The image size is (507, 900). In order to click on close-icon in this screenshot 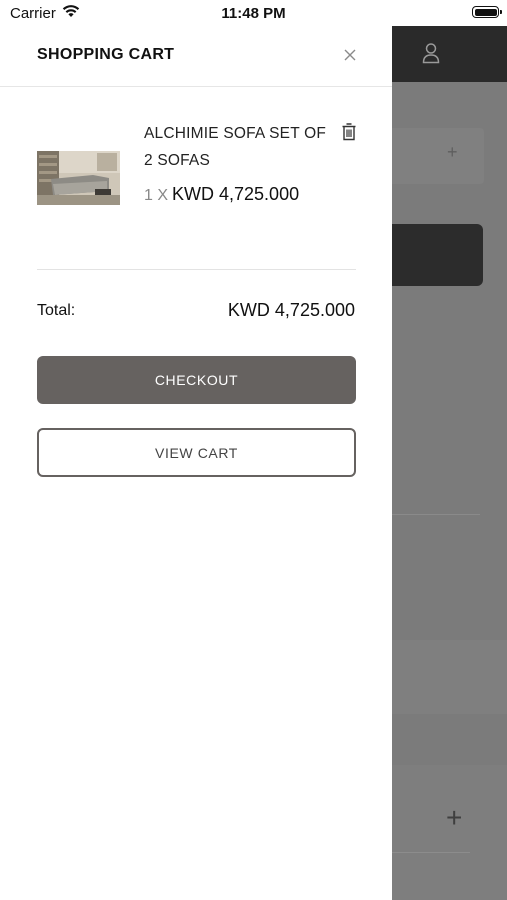, I will do `click(350, 55)`.